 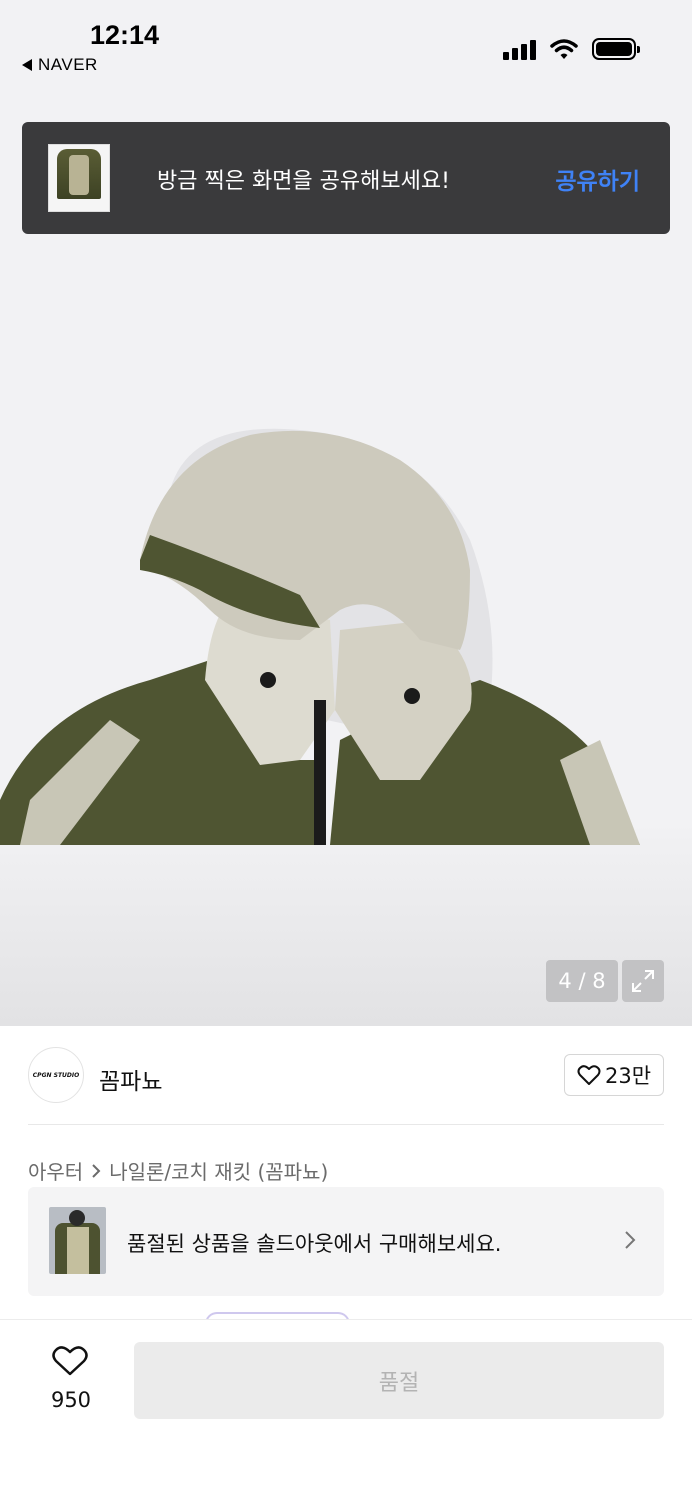 I want to click on seller-logo: CPGN STUDIO, so click(x=56, y=1075).